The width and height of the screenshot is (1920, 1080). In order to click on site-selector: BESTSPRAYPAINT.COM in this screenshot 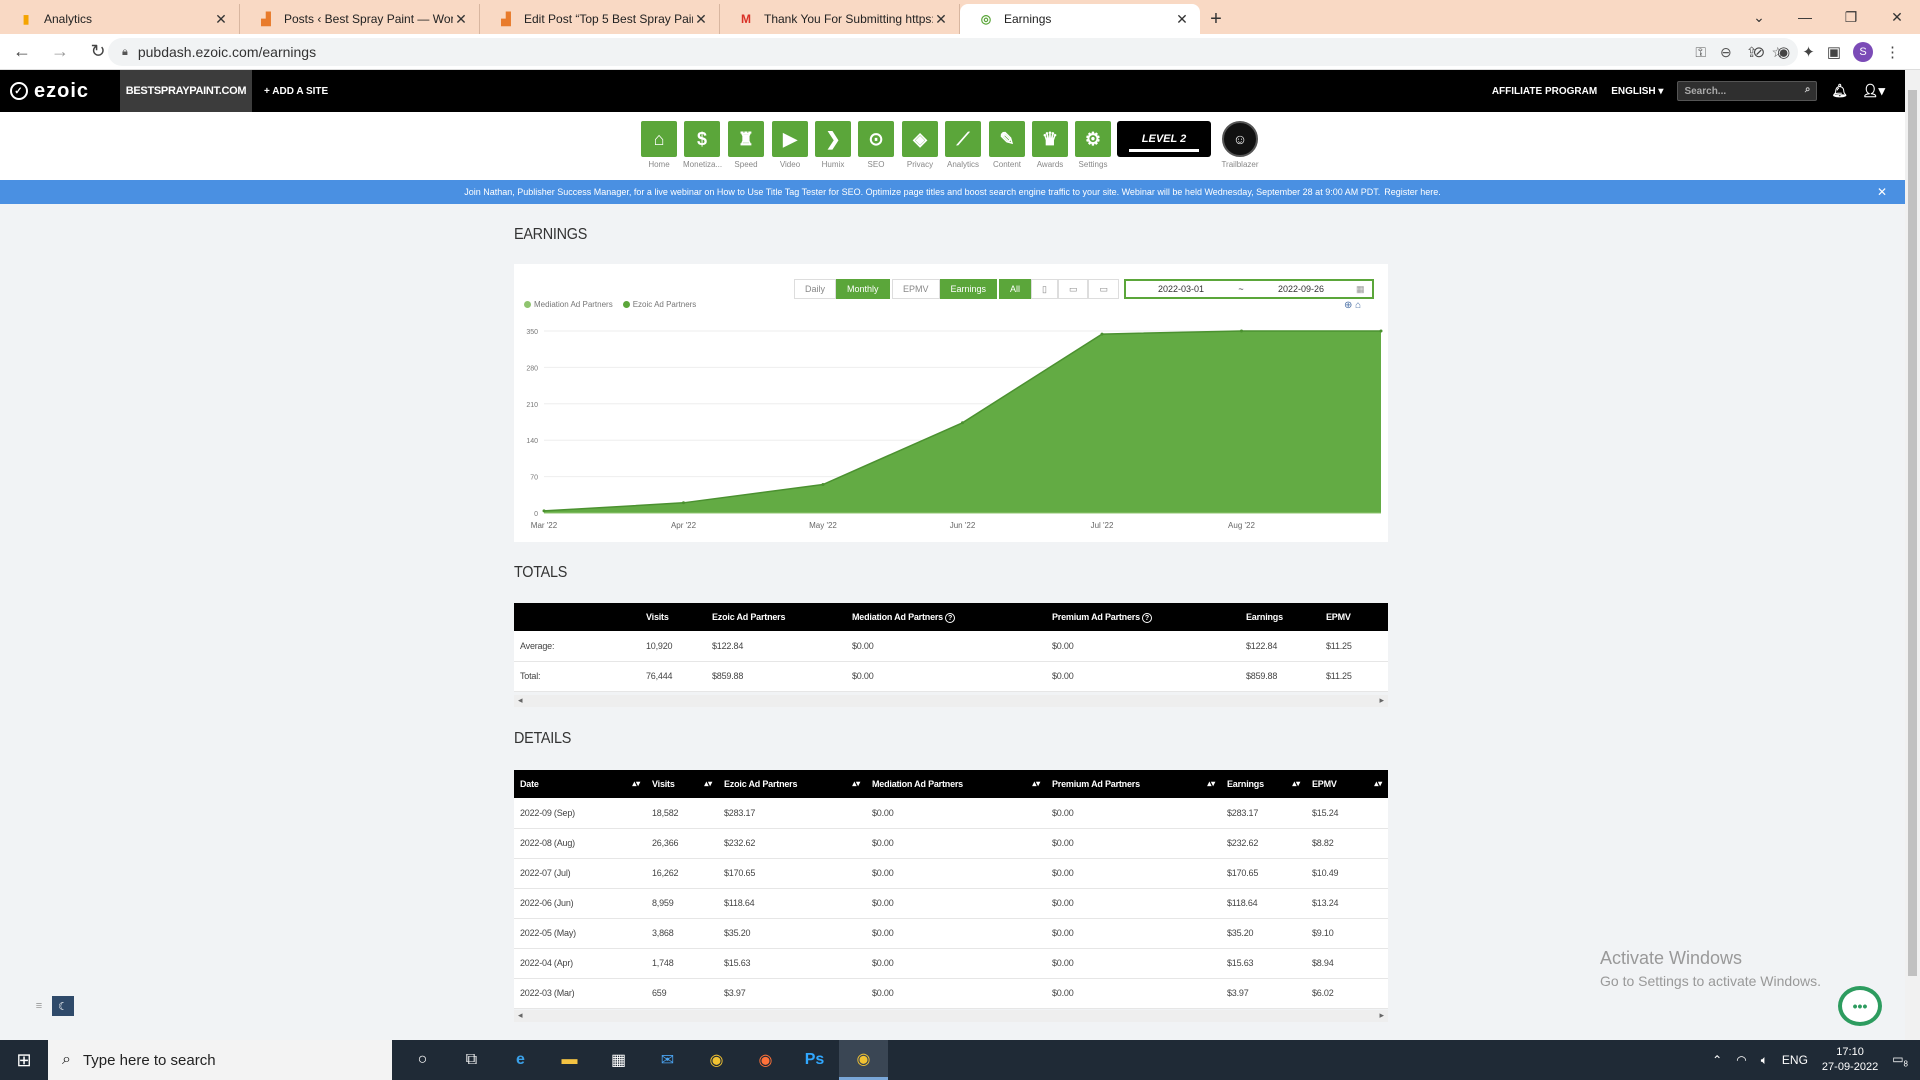, I will do `click(186, 91)`.